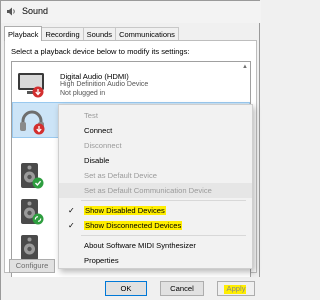 The image size is (320, 300). What do you see at coordinates (155, 245) in the screenshot?
I see `menu-item-about-midi: About Software MIDI Synthesizer` at bounding box center [155, 245].